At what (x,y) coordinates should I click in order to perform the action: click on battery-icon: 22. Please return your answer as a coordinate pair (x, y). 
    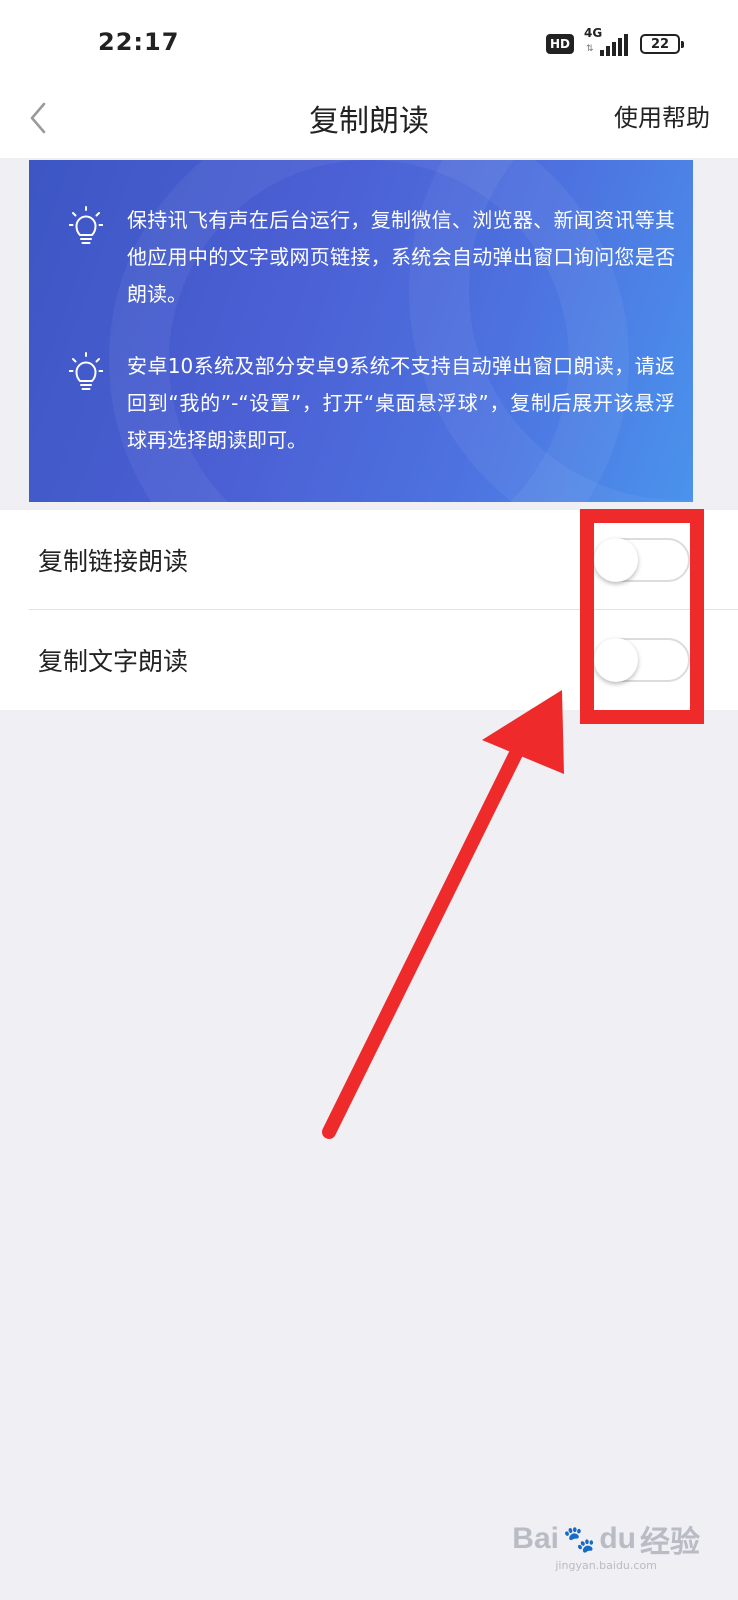
    Looking at the image, I should click on (662, 44).